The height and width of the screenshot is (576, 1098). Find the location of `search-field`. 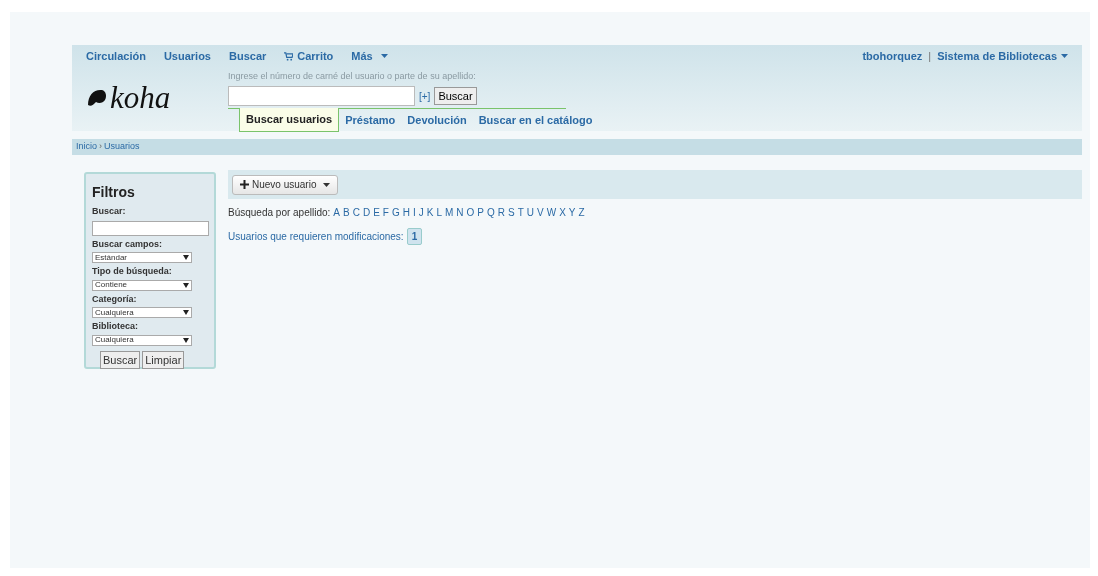

search-field is located at coordinates (321, 96).